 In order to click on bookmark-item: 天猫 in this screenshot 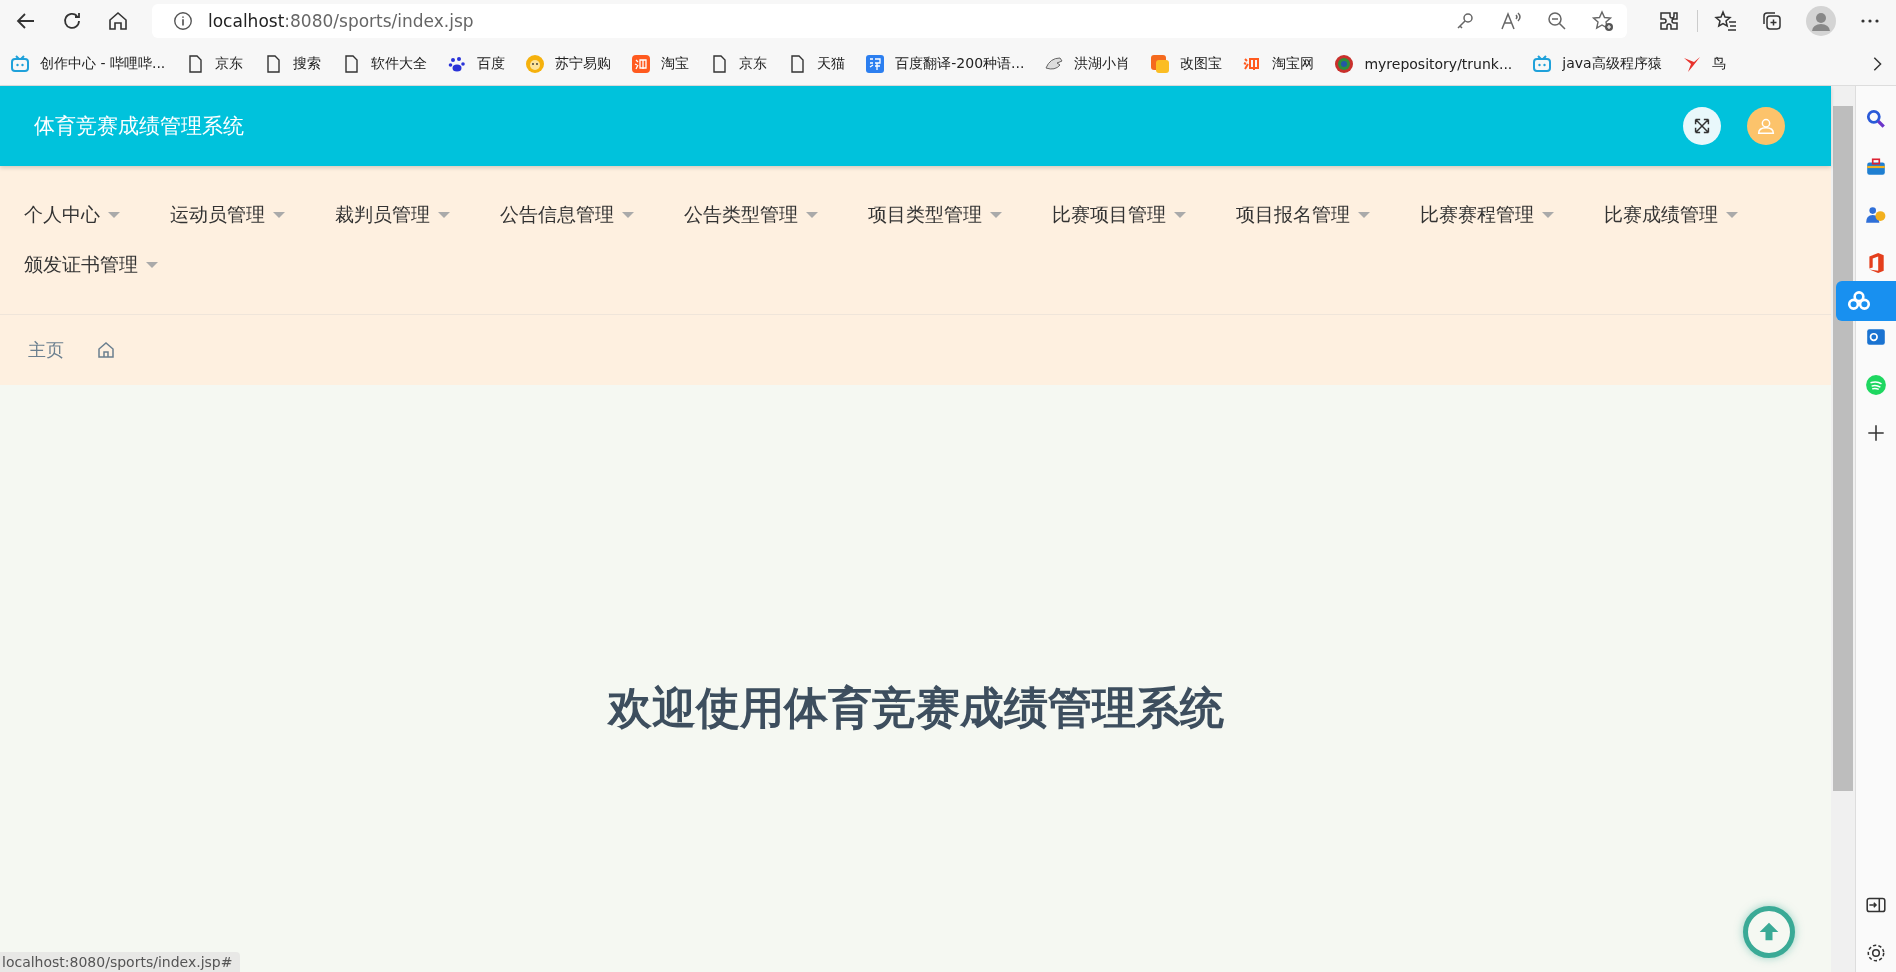, I will do `click(816, 63)`.